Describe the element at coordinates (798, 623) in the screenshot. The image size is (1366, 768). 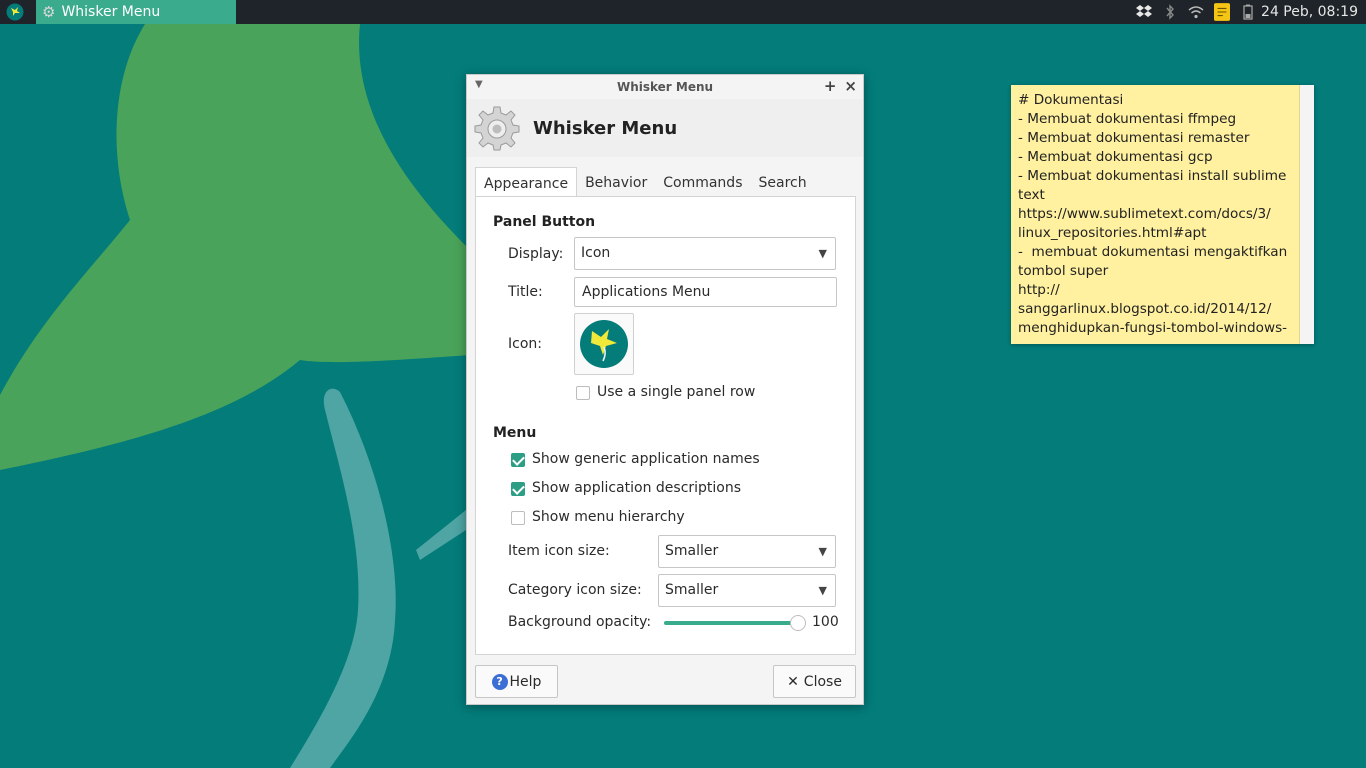
I see `slider-handle` at that location.